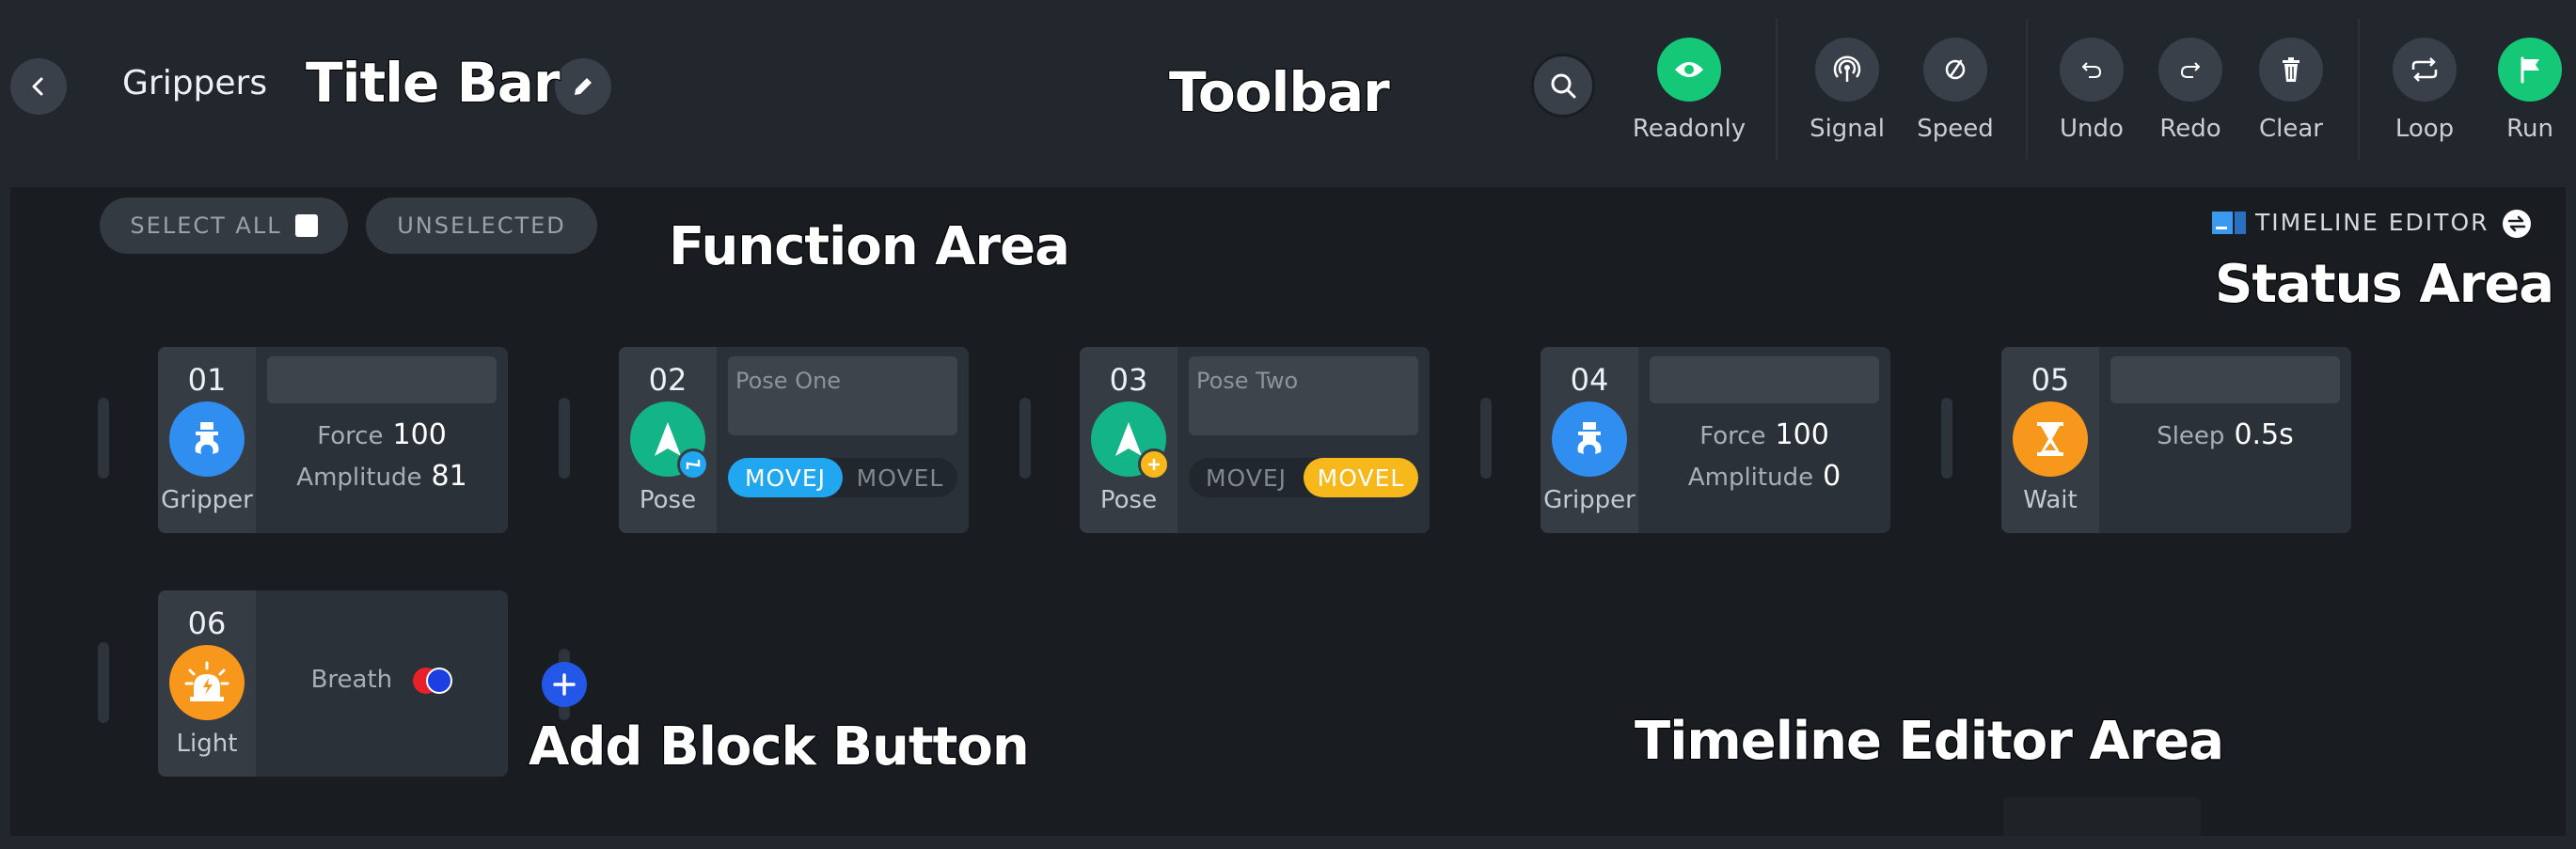 Image resolution: width=2576 pixels, height=849 pixels. Describe the element at coordinates (2091, 70) in the screenshot. I see `undo-icon` at that location.